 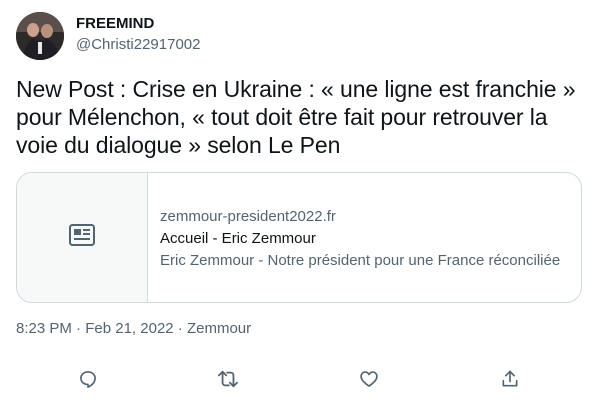 I want to click on reply-icon, so click(x=88, y=381).